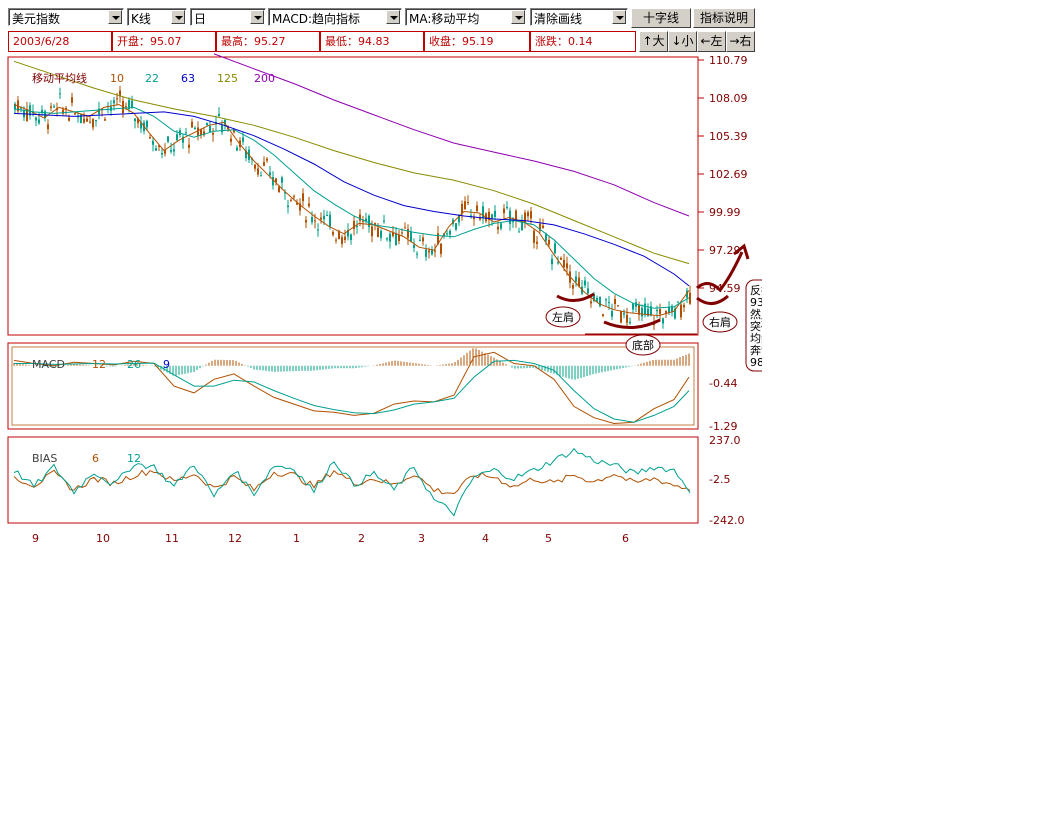  Describe the element at coordinates (351, 199) in the screenshot. I see `ma-63-line` at that location.